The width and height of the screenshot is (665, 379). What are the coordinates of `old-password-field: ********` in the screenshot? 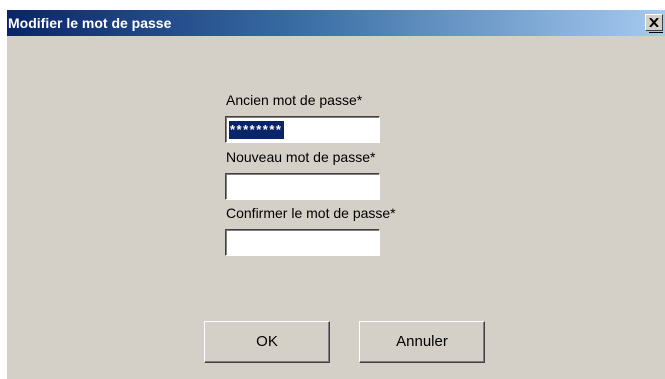 It's located at (302, 129).